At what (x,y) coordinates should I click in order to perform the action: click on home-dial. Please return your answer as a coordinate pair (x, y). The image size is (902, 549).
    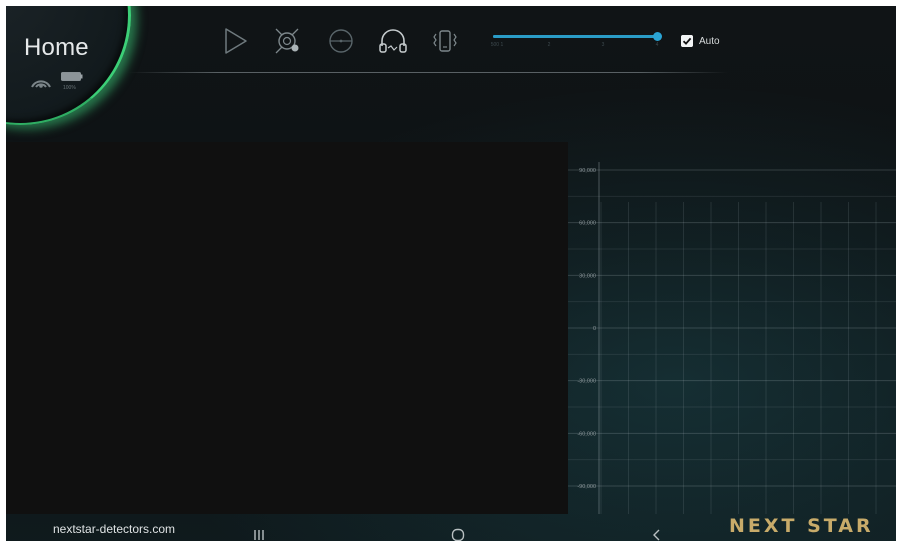
    Looking at the image, I should click on (65, 62).